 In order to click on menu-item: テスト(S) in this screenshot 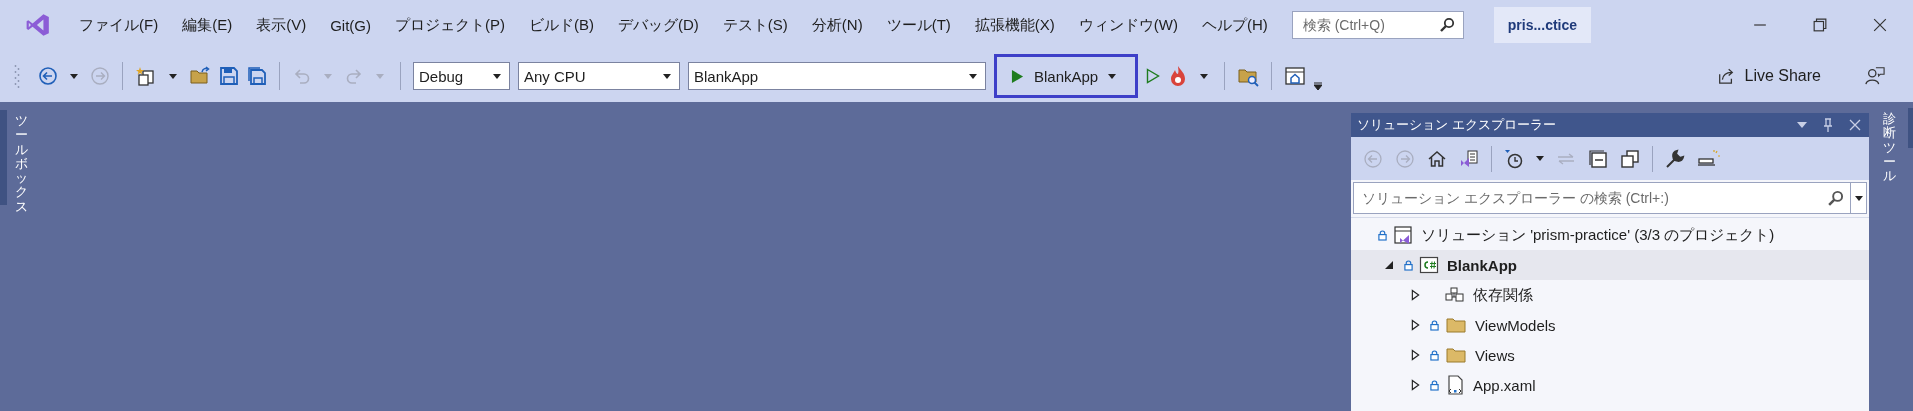, I will do `click(755, 25)`.